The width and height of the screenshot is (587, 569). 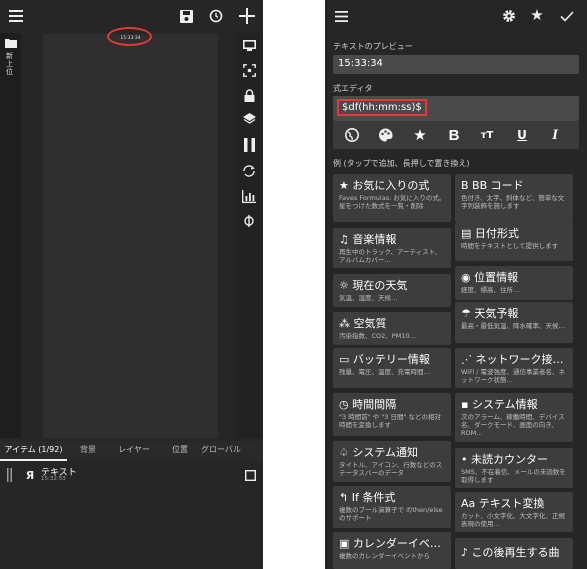 What do you see at coordinates (490, 233) in the screenshot?
I see `card-title: ▤ 日付形式` at bounding box center [490, 233].